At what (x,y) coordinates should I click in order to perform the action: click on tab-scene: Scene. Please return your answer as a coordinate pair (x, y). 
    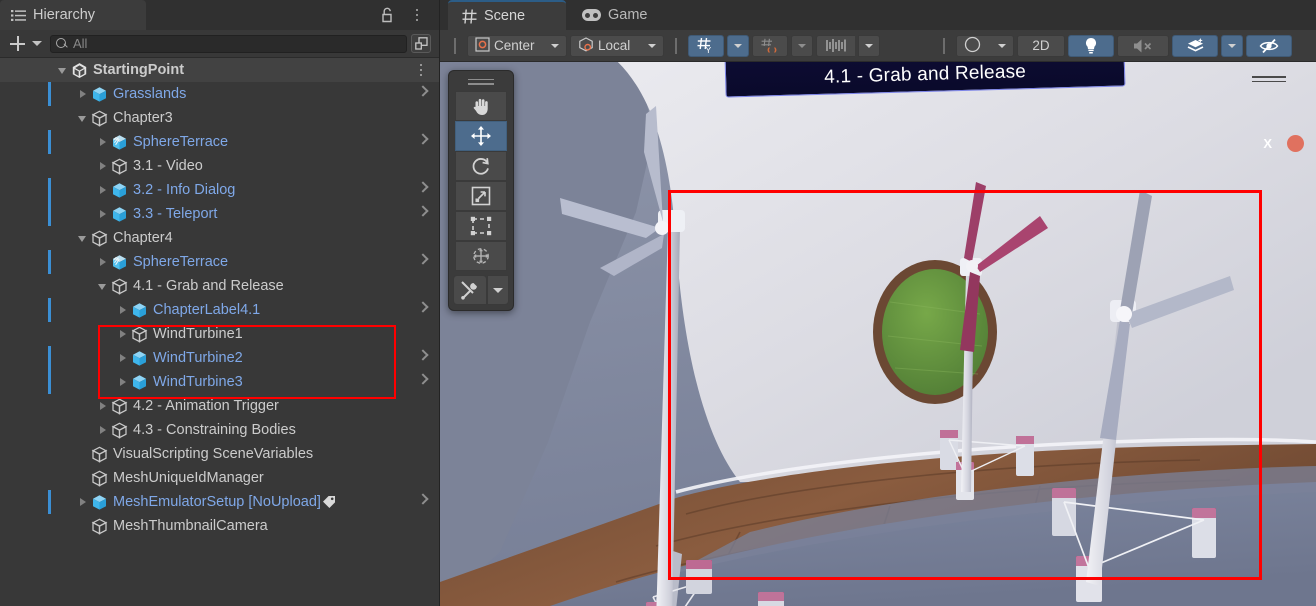
    Looking at the image, I should click on (507, 15).